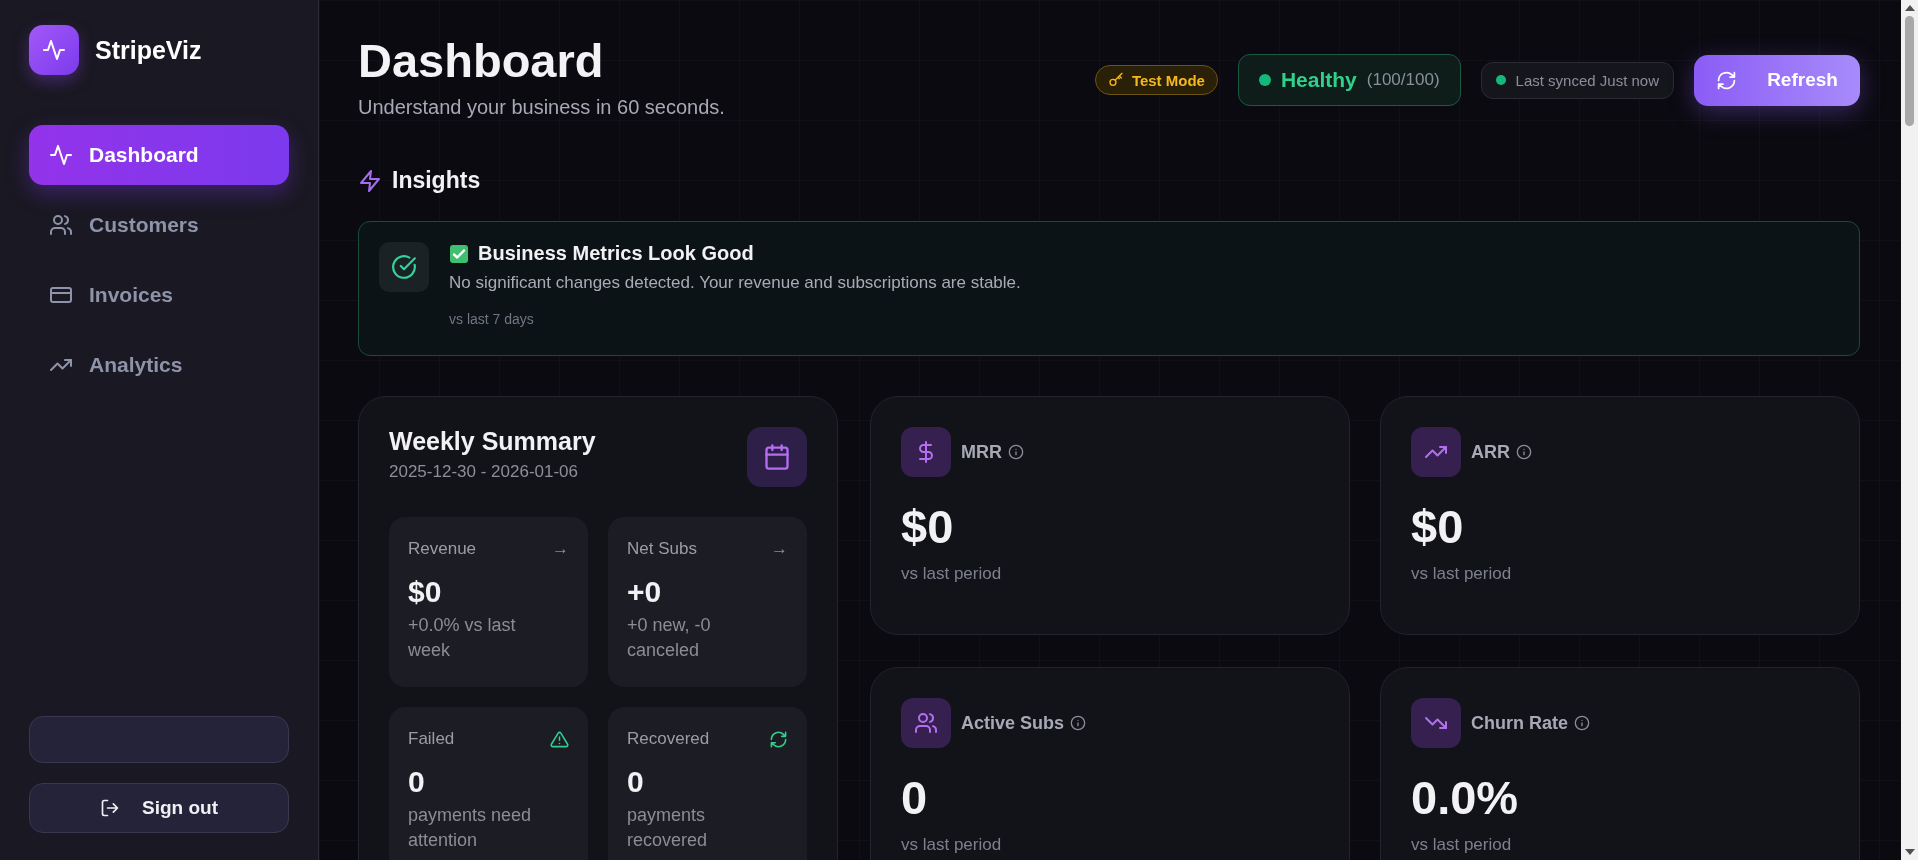  Describe the element at coordinates (370, 180) in the screenshot. I see `lightning-icon` at that location.